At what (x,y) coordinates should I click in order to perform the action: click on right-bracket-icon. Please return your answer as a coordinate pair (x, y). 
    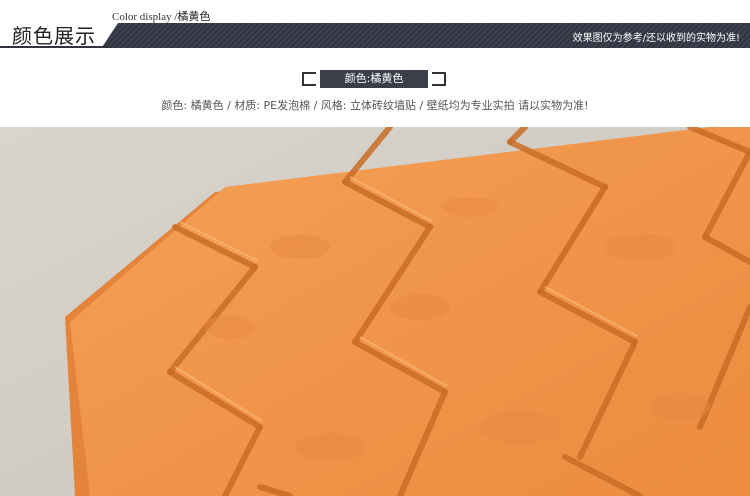
    Looking at the image, I should click on (439, 79).